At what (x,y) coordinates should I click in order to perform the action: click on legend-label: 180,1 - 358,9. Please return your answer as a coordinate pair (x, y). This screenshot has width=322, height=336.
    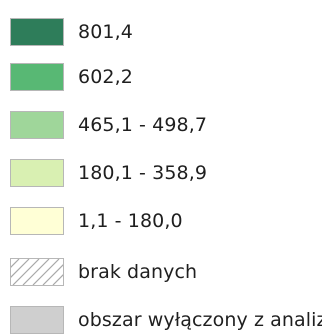
    Looking at the image, I should click on (143, 172).